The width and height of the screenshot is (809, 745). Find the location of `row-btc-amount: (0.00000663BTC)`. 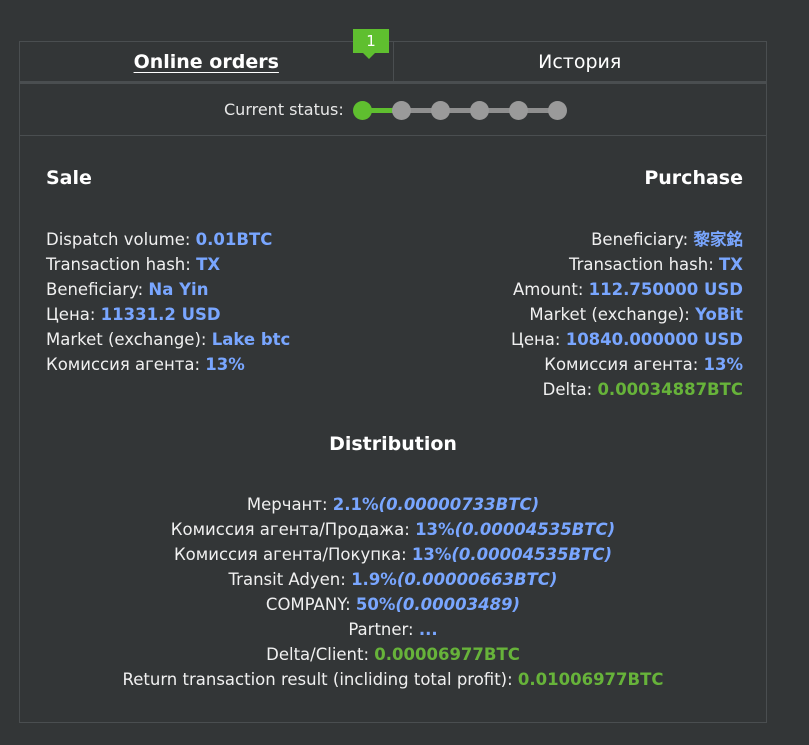

row-btc-amount: (0.00000663BTC) is located at coordinates (477, 579).